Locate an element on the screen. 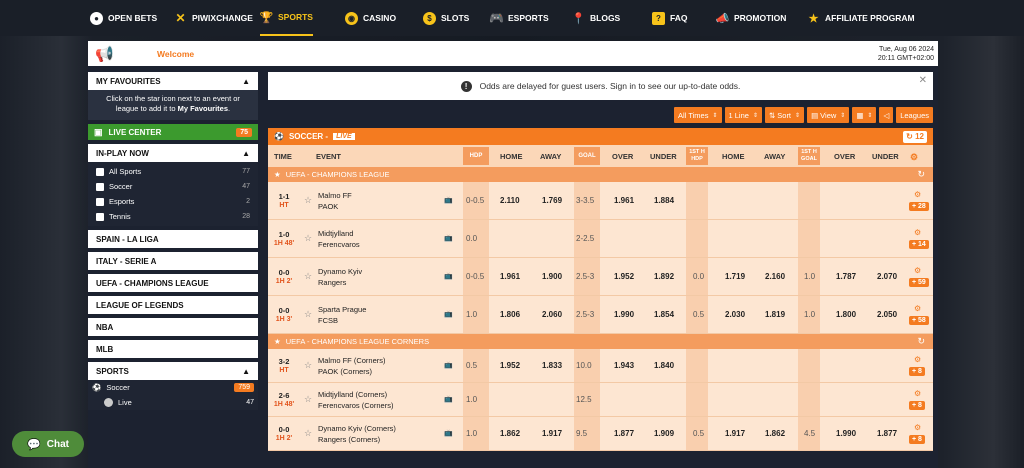 Image resolution: width=1024 pixels, height=468 pixels. more-markets-button: + 59 is located at coordinates (919, 282).